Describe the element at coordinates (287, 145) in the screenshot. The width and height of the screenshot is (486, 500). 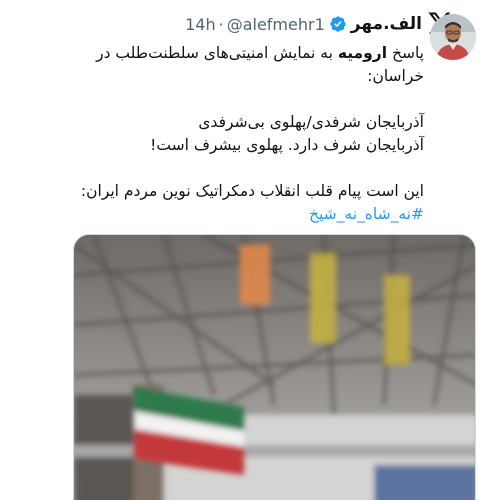
I see `tweet-line-4: آذربایجان شرف دارد. پهلوی بیشرف است!` at that location.